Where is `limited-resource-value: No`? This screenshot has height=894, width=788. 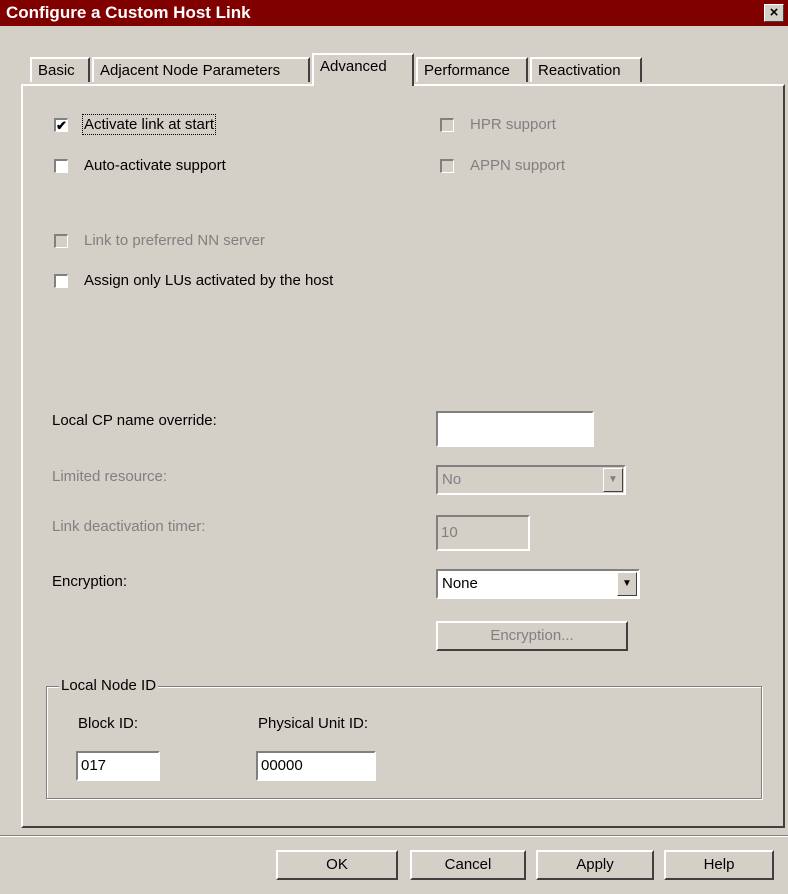 limited-resource-value: No is located at coordinates (452, 479).